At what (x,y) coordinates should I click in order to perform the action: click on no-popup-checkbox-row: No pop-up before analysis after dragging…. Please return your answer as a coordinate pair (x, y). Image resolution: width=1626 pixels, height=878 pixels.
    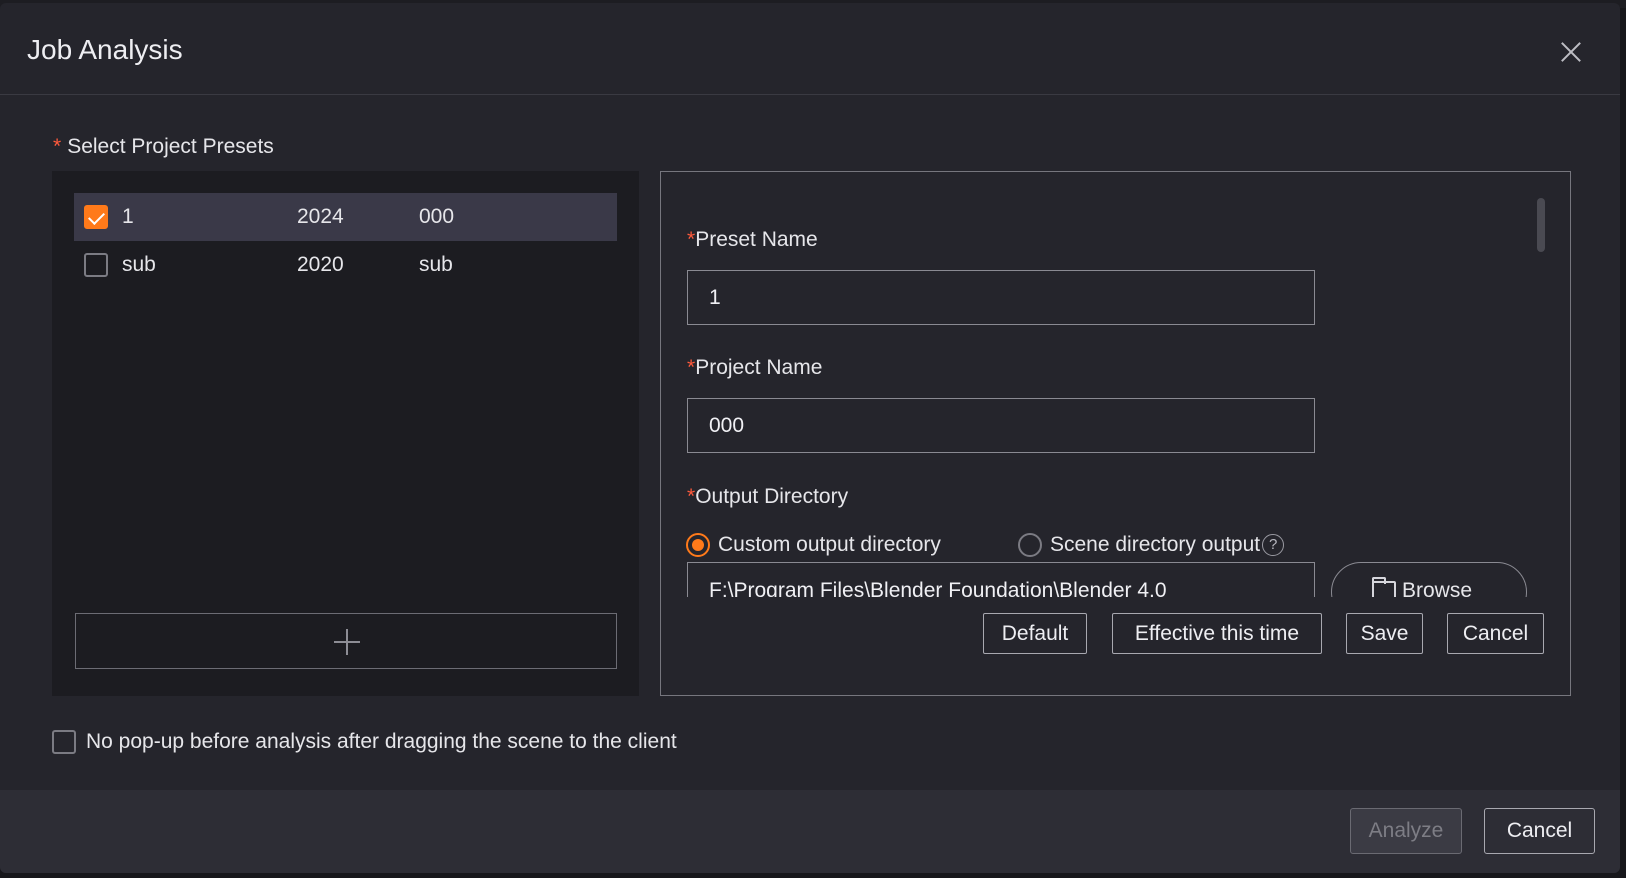
    Looking at the image, I should click on (364, 742).